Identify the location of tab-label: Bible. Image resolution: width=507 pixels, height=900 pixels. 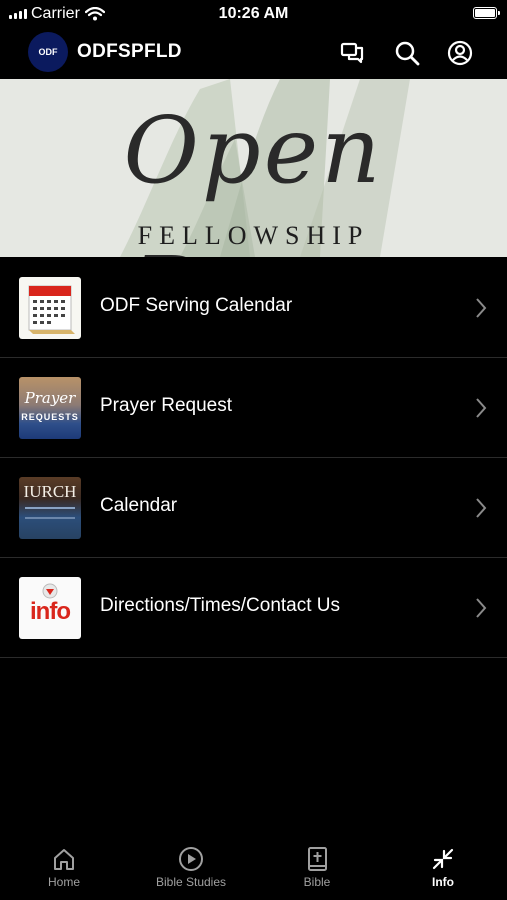
(317, 882).